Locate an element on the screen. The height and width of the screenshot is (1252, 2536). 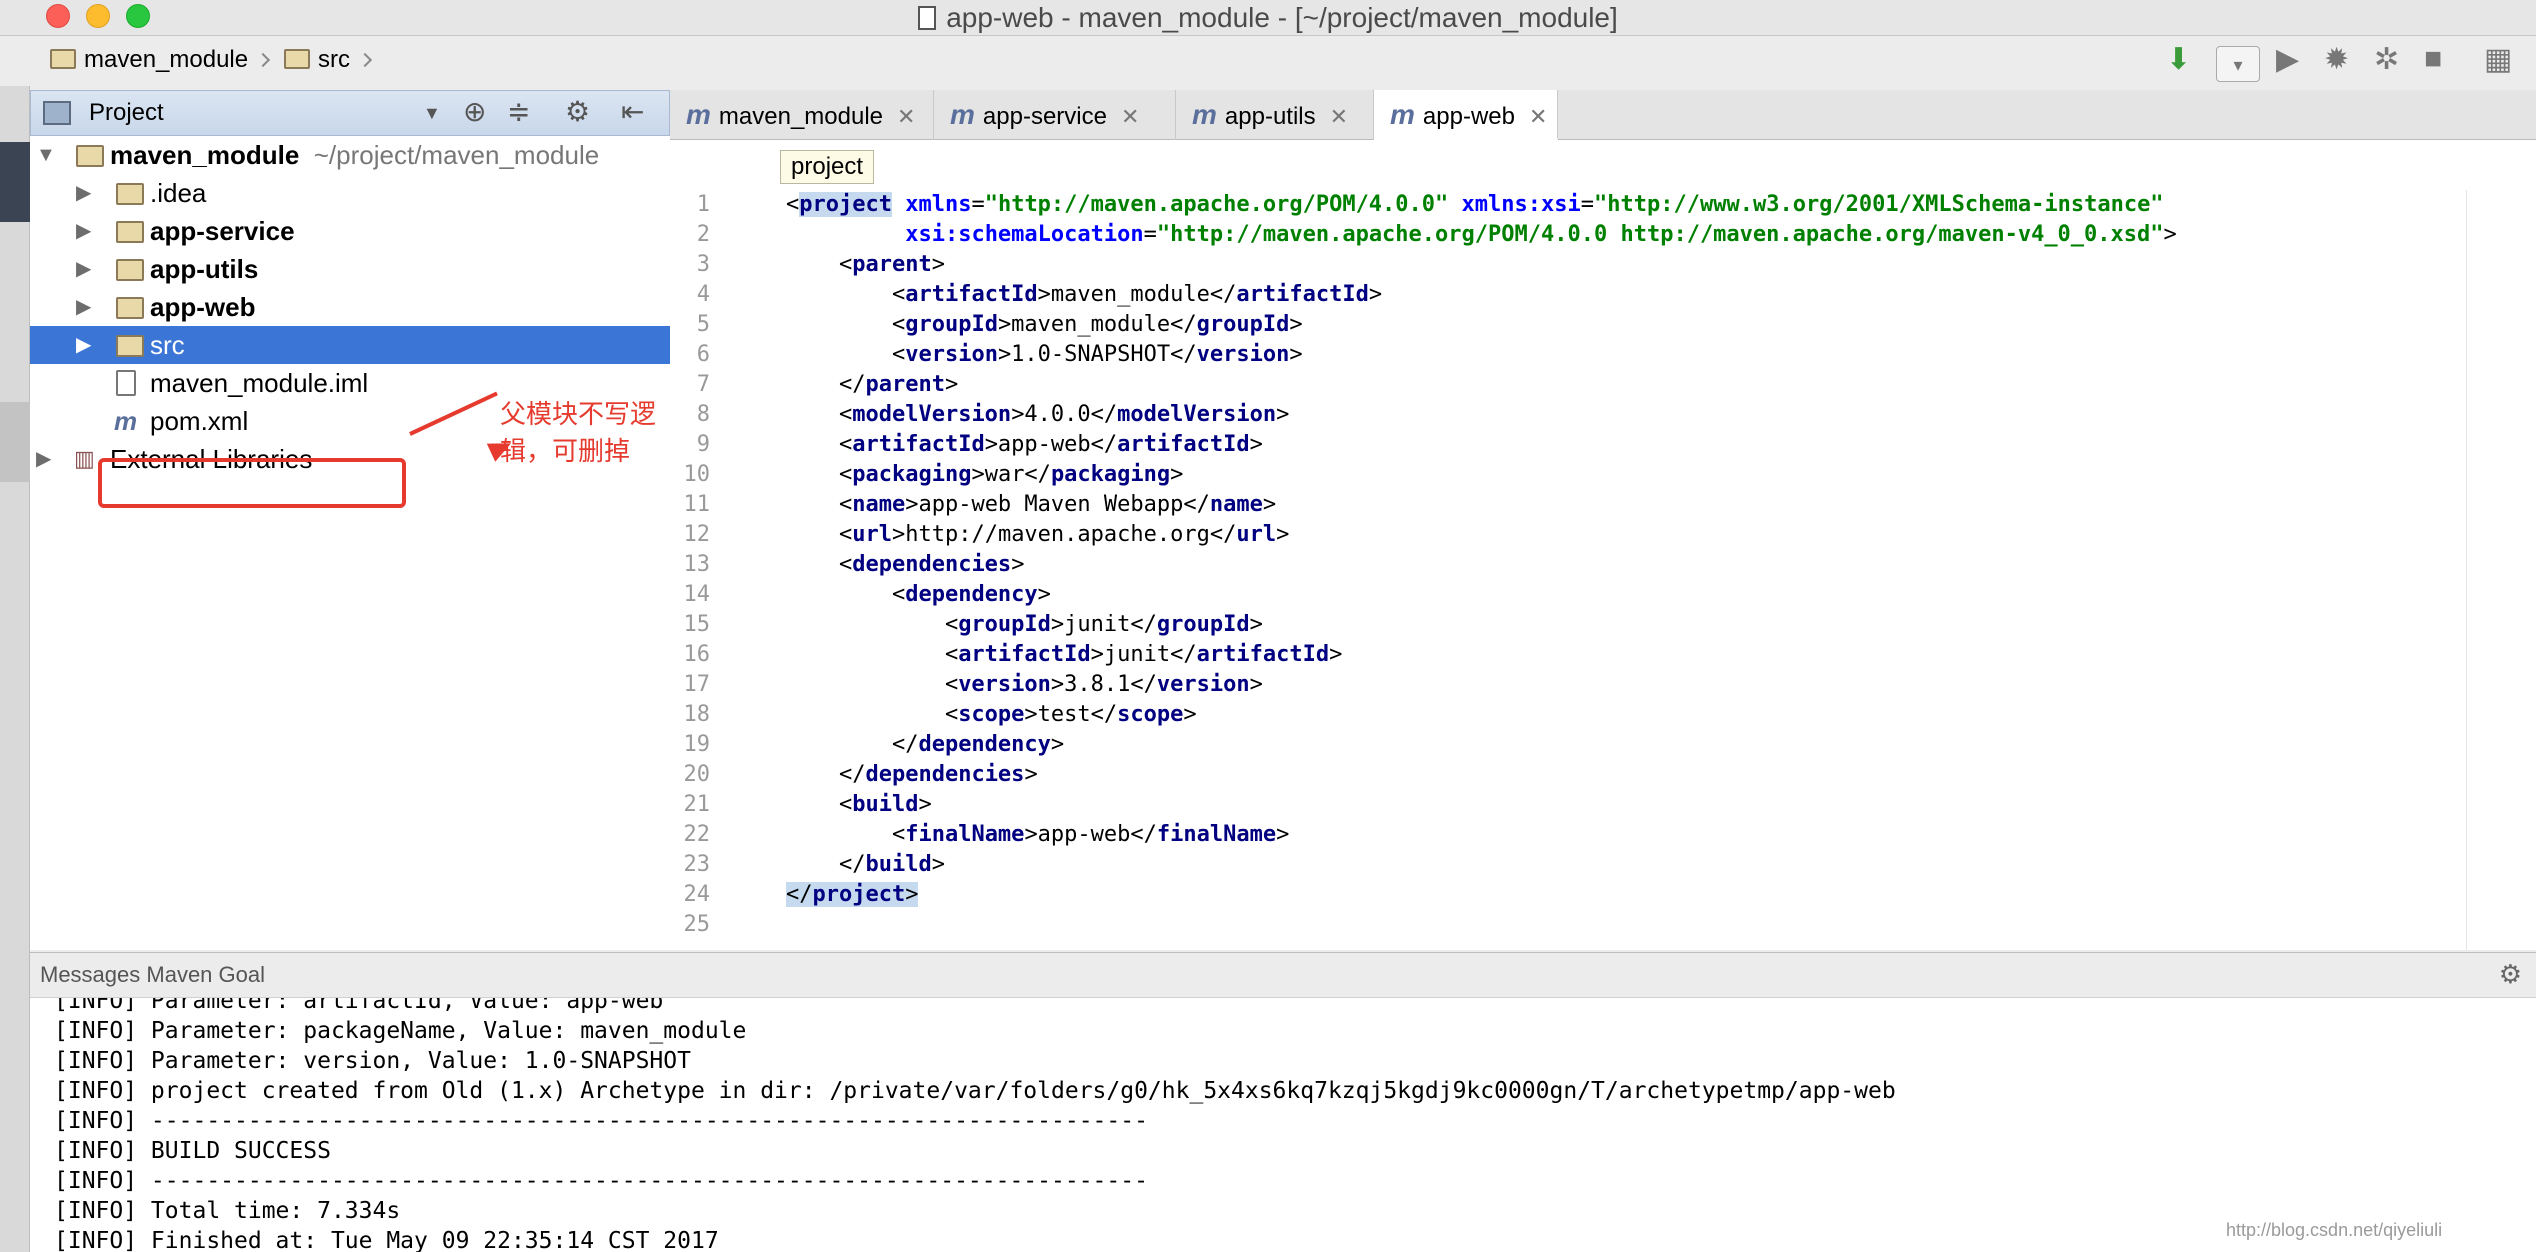
tree-node-src: ▶ src is located at coordinates (350, 345).